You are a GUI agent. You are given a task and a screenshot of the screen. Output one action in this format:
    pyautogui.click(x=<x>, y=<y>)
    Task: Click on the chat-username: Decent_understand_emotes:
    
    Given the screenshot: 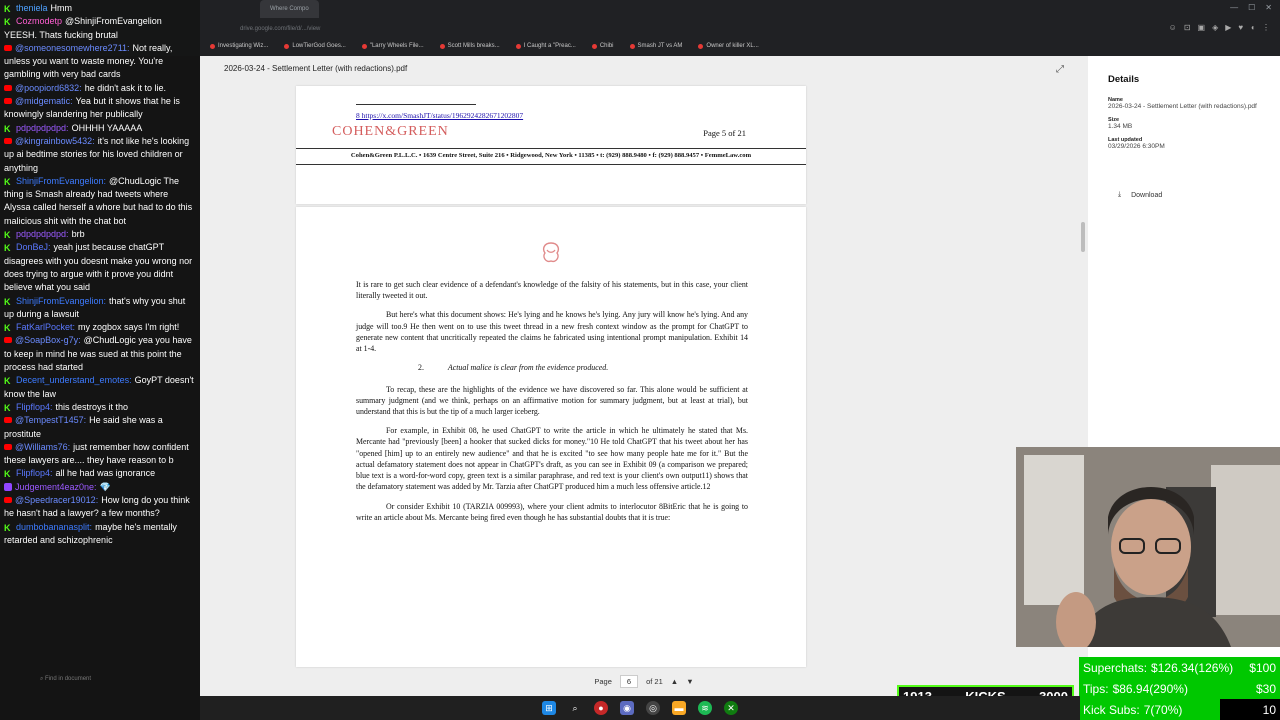 What is the action you would take?
    pyautogui.click(x=74, y=380)
    